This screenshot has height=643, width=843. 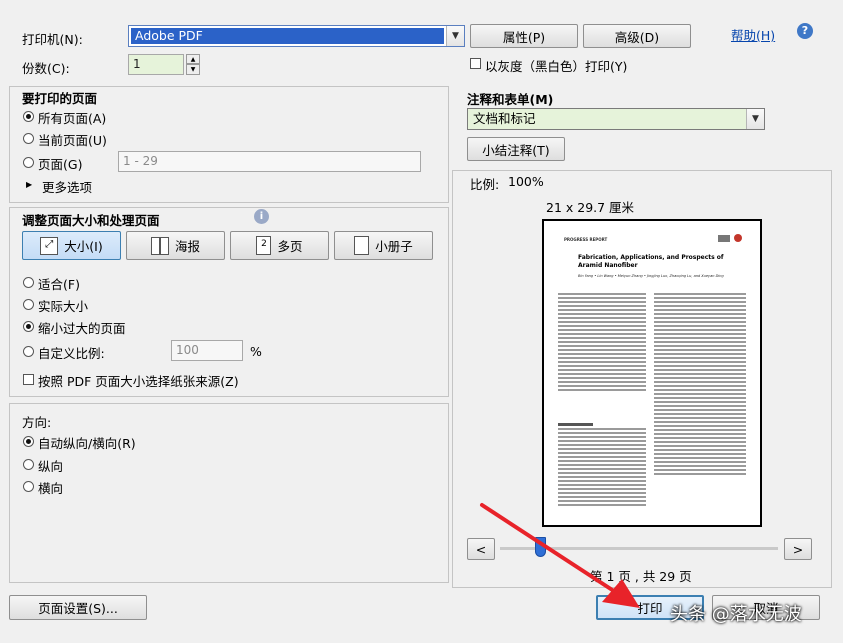 What do you see at coordinates (59, 284) in the screenshot?
I see `fit-label: 适合(F)` at bounding box center [59, 284].